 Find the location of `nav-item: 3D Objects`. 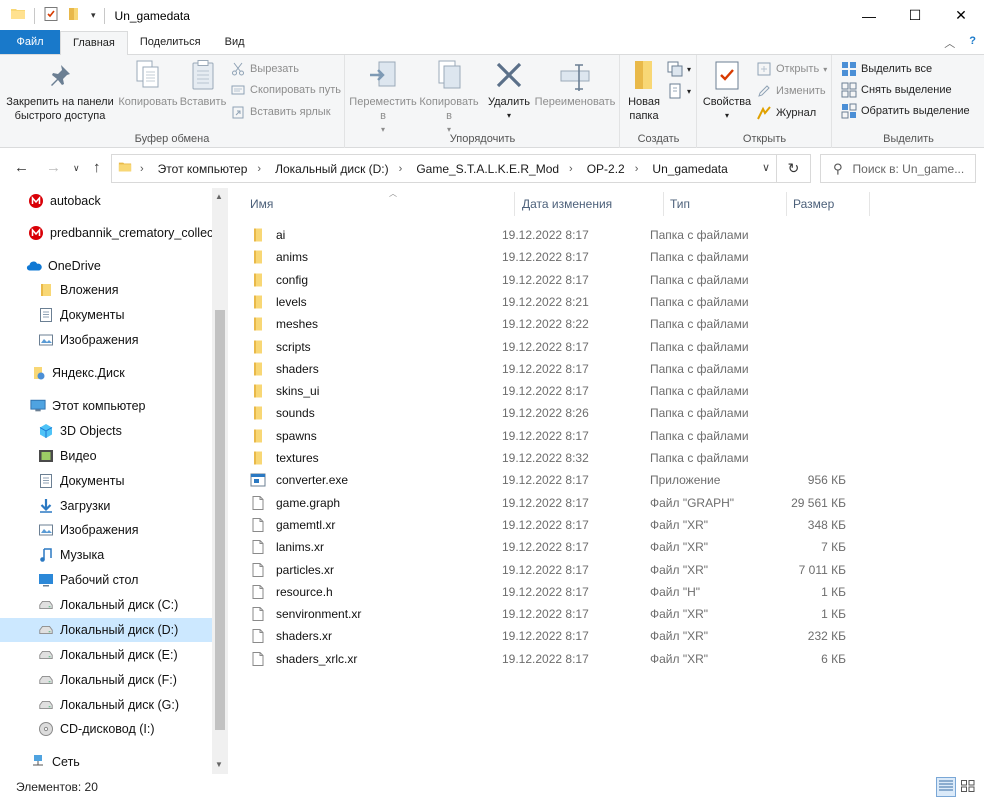

nav-item: 3D Objects is located at coordinates (106, 431).